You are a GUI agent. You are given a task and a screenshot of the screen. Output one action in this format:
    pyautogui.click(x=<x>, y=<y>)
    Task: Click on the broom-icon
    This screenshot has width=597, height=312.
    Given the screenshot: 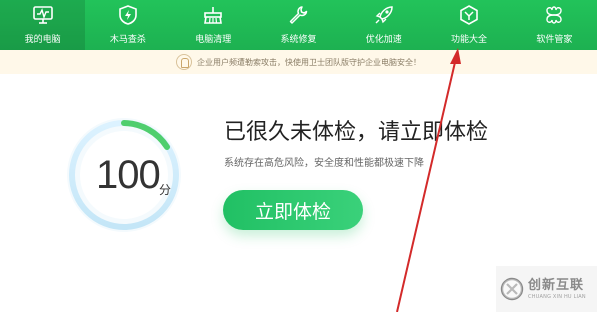 What is the action you would take?
    pyautogui.click(x=213, y=15)
    